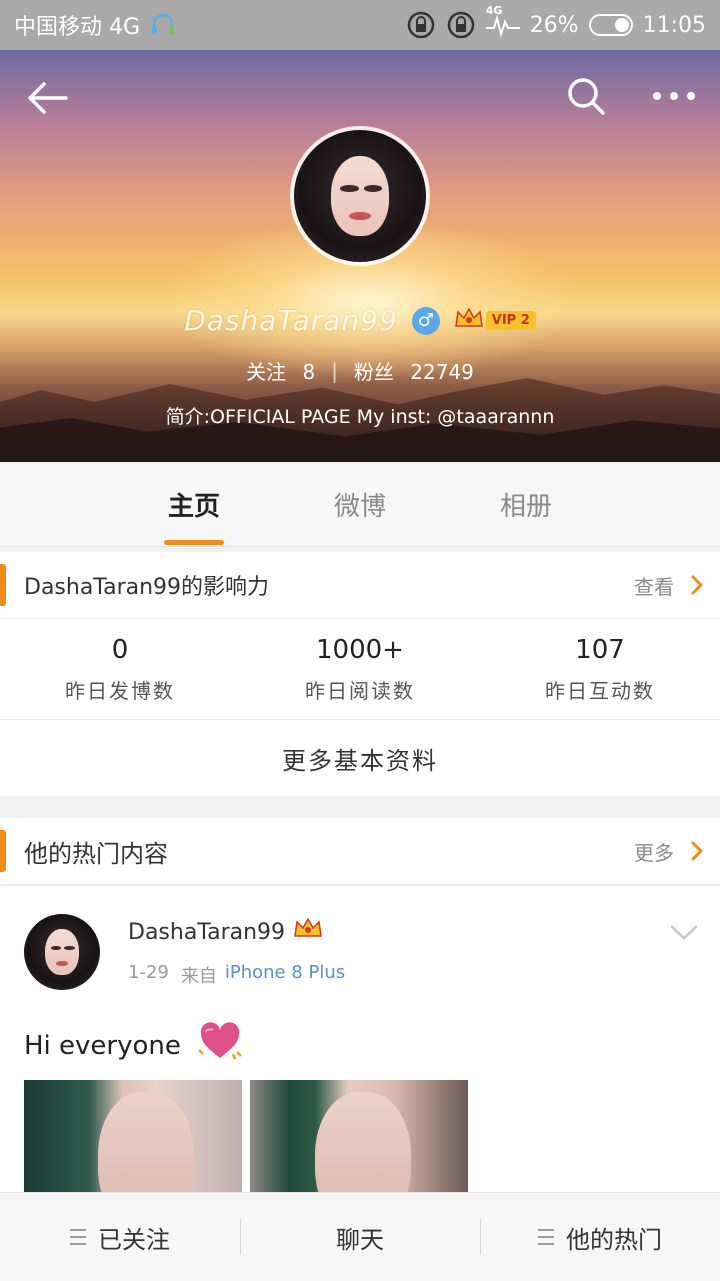  Describe the element at coordinates (134, 1239) in the screenshot. I see `followed-label: 已关注` at that location.